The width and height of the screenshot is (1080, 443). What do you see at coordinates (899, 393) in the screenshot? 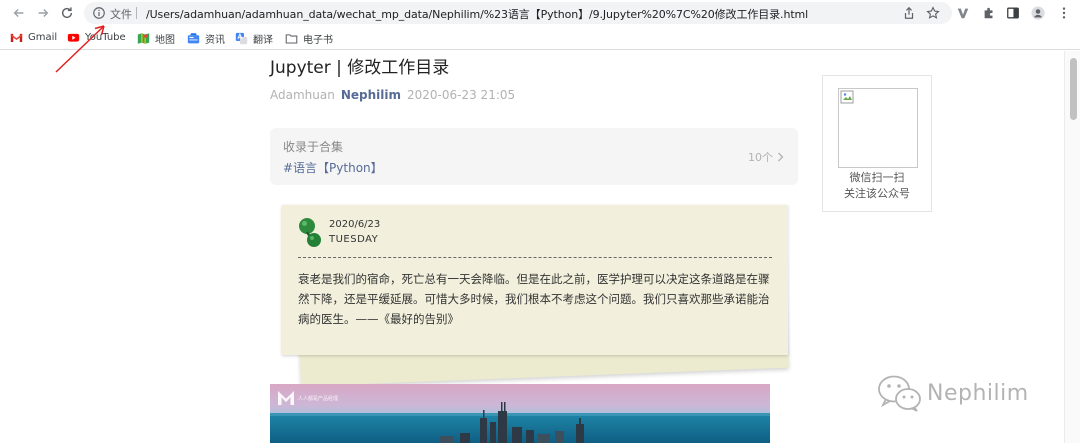
I see `wechat-logo-icon` at bounding box center [899, 393].